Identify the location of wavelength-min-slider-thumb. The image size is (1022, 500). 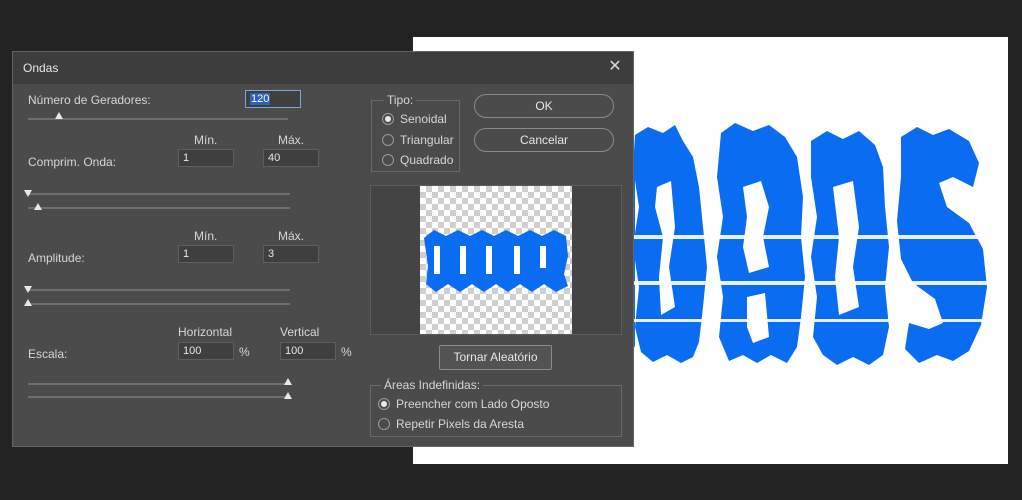
(28, 193).